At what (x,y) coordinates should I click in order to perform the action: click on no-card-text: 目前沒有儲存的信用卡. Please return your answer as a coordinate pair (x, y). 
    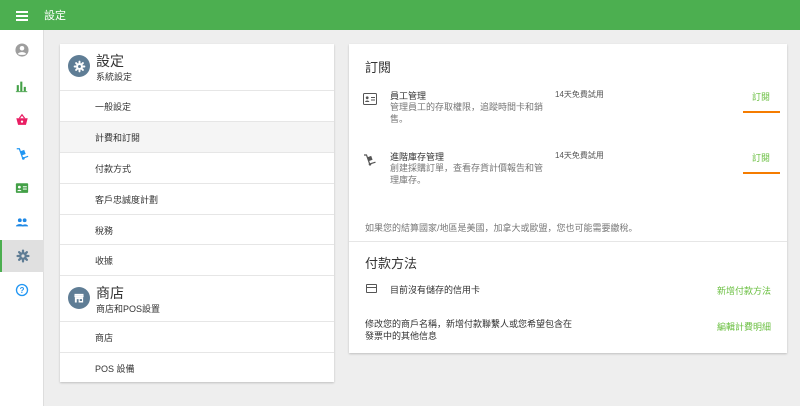
    Looking at the image, I should click on (435, 290).